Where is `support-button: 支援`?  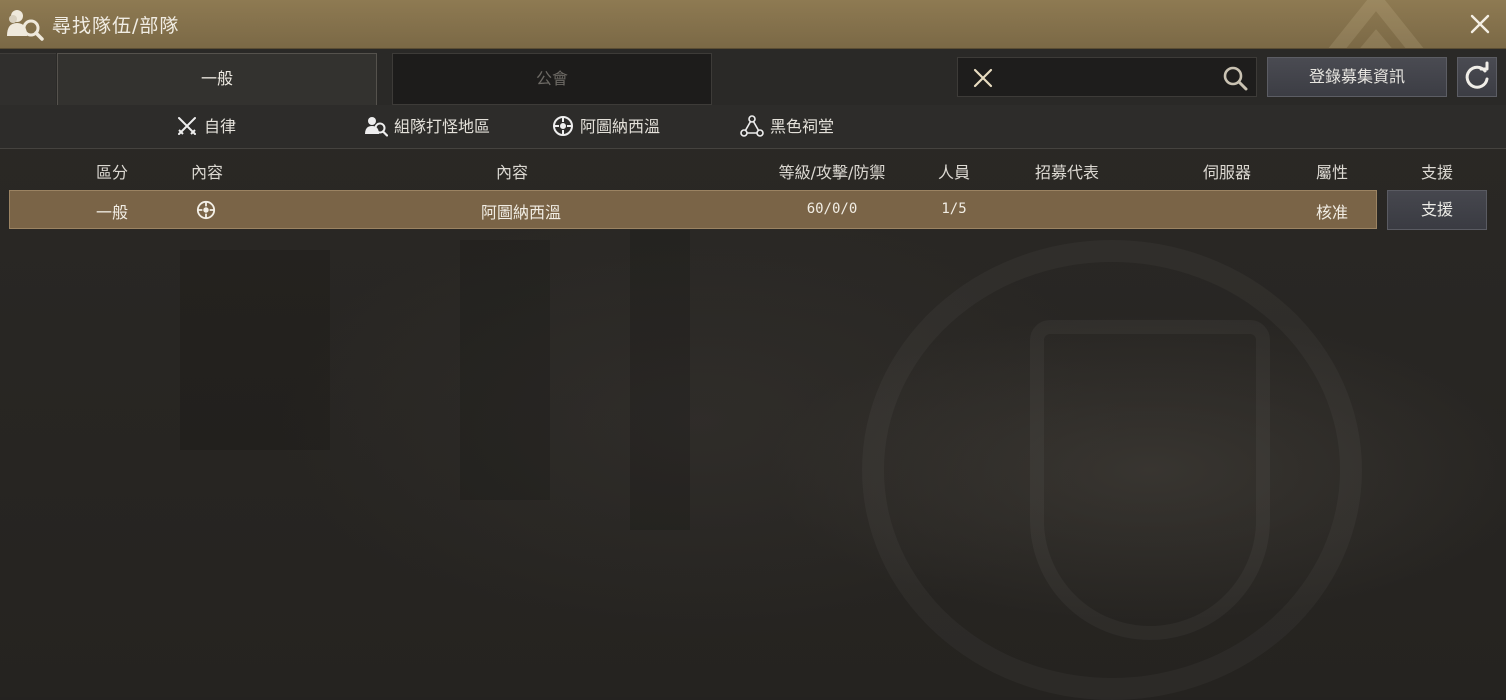
support-button: 支援 is located at coordinates (1437, 210).